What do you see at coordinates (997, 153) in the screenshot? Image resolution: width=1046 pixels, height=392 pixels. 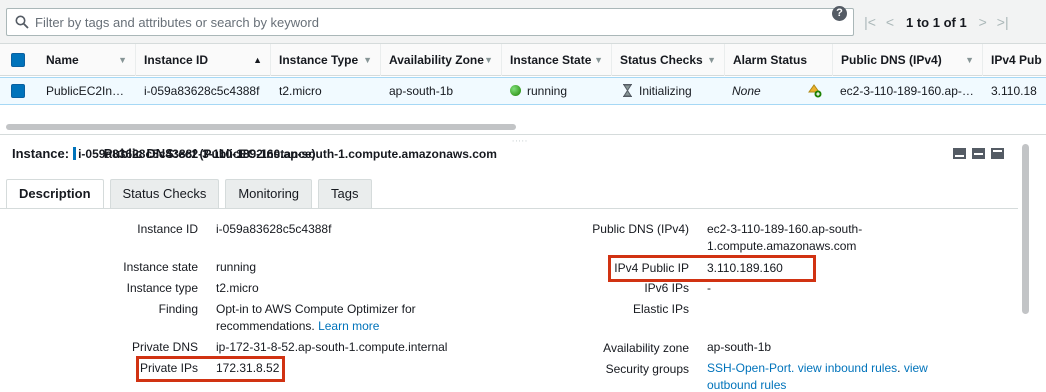 I see `layout-bottom-icon` at bounding box center [997, 153].